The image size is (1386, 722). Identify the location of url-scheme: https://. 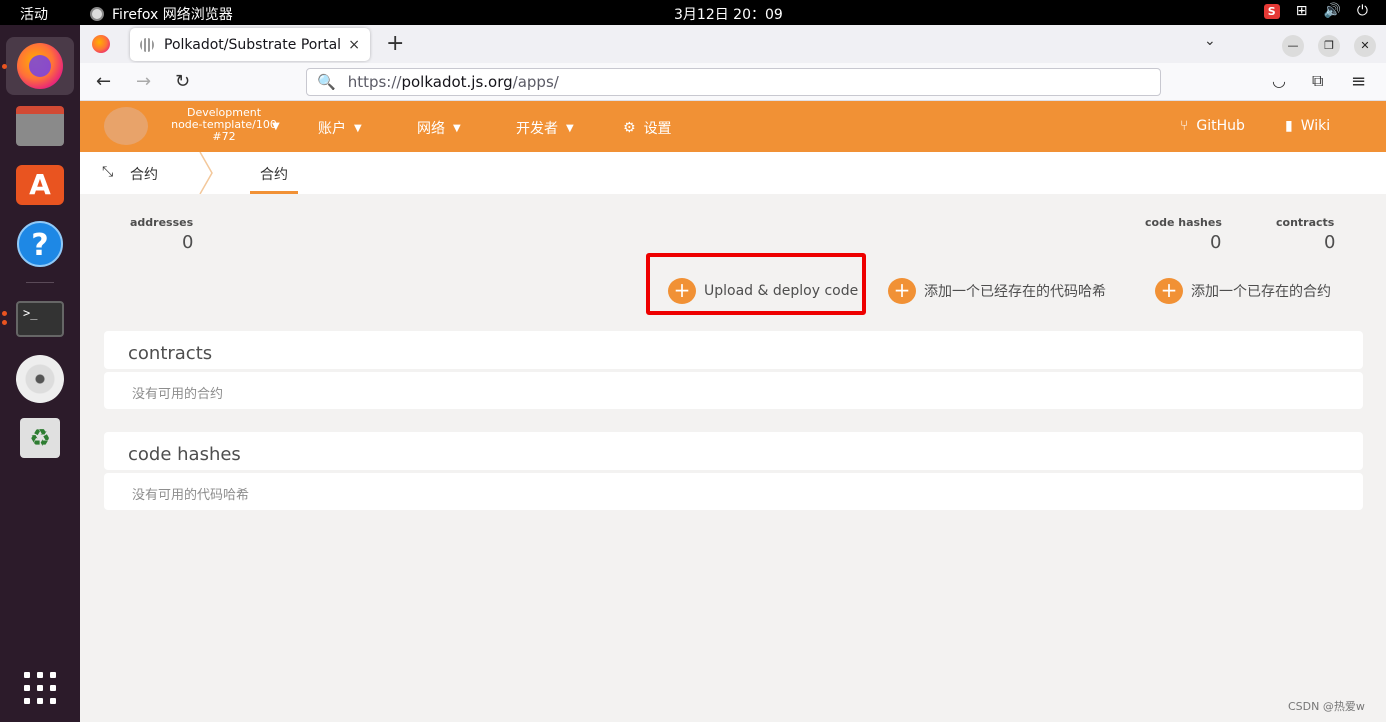
(374, 82).